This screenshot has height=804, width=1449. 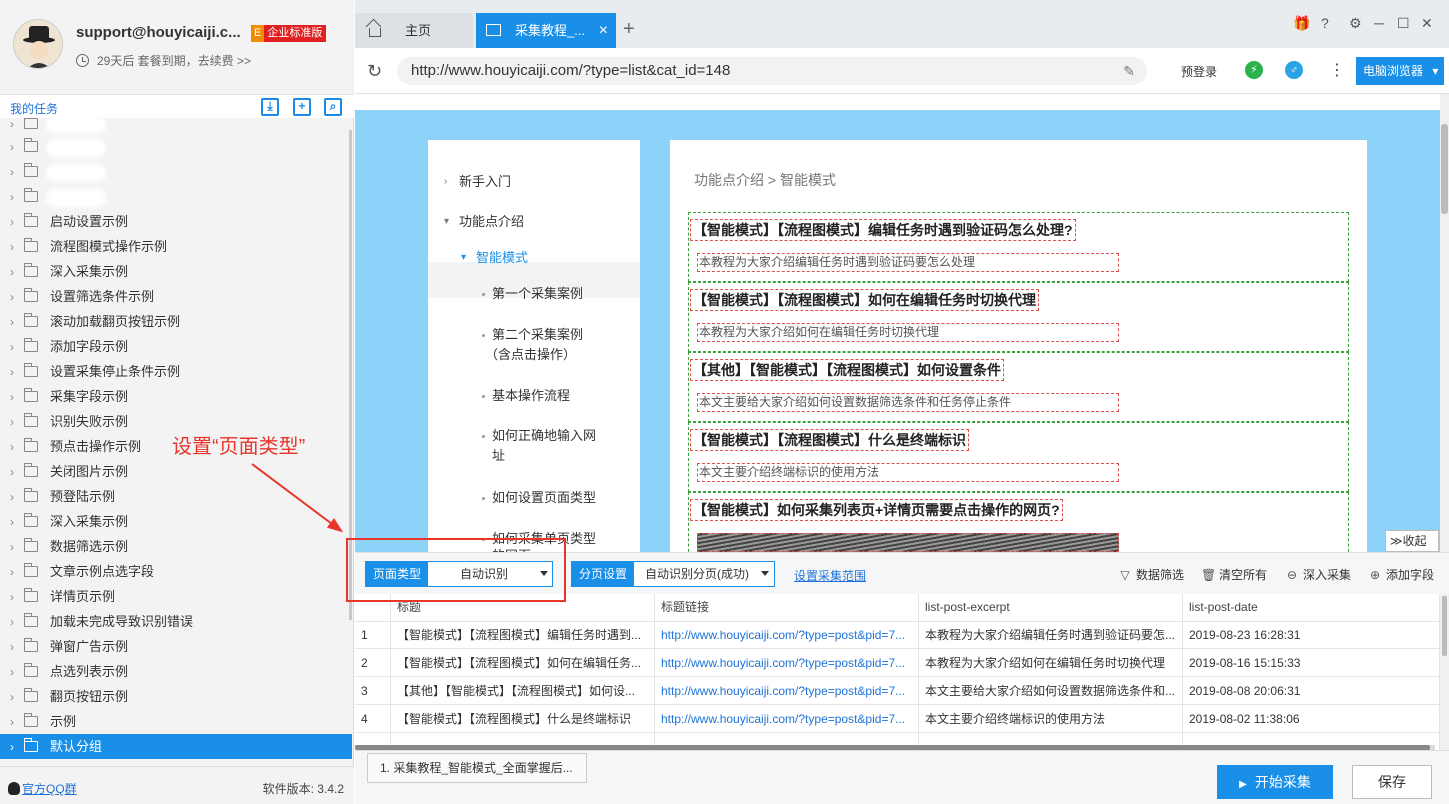 What do you see at coordinates (1444, 672) in the screenshot?
I see `table-vscrollbar` at bounding box center [1444, 672].